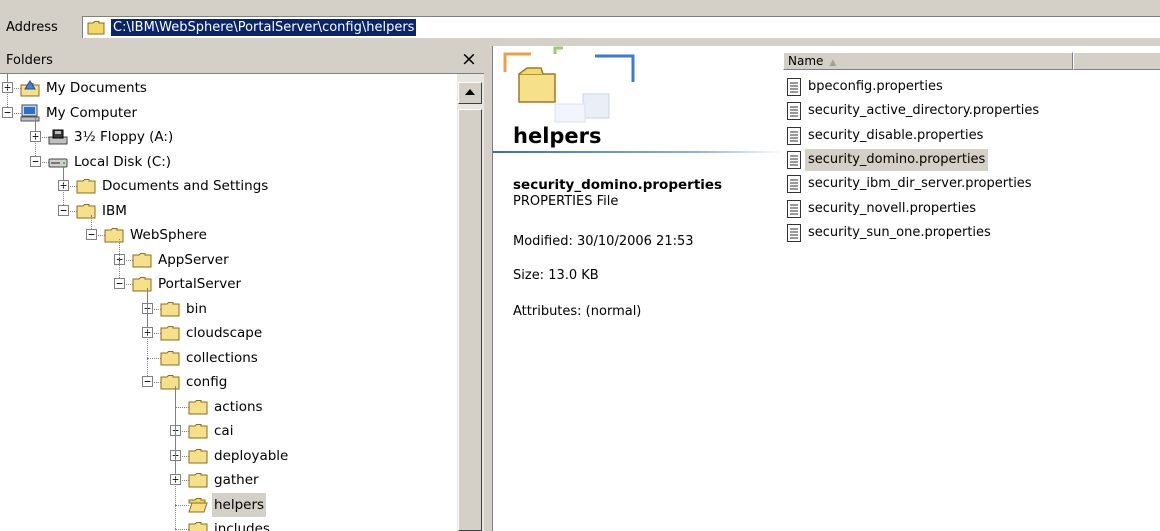 The height and width of the screenshot is (531, 1160). What do you see at coordinates (892, 208) in the screenshot?
I see `file-name: security_novell.properties` at bounding box center [892, 208].